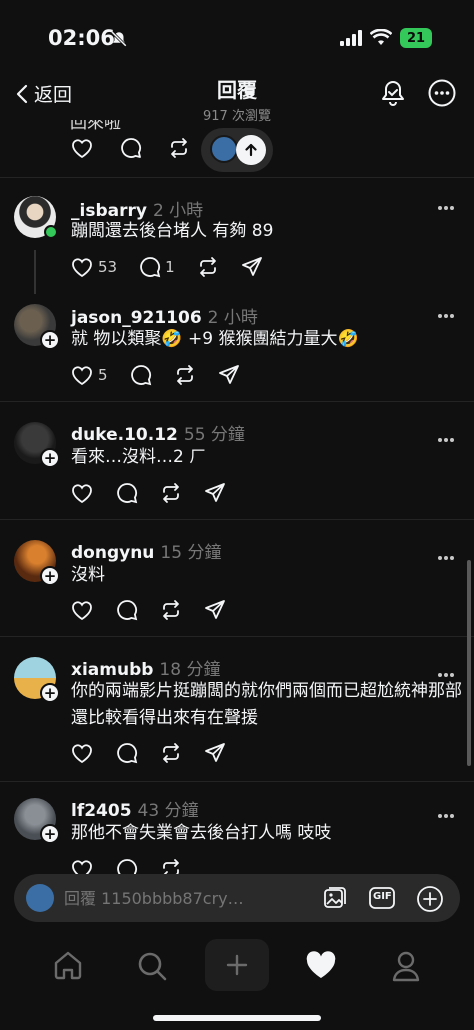  Describe the element at coordinates (139, 457) in the screenshot. I see `comment-text: 看來…沒料…2 ㄏ` at that location.